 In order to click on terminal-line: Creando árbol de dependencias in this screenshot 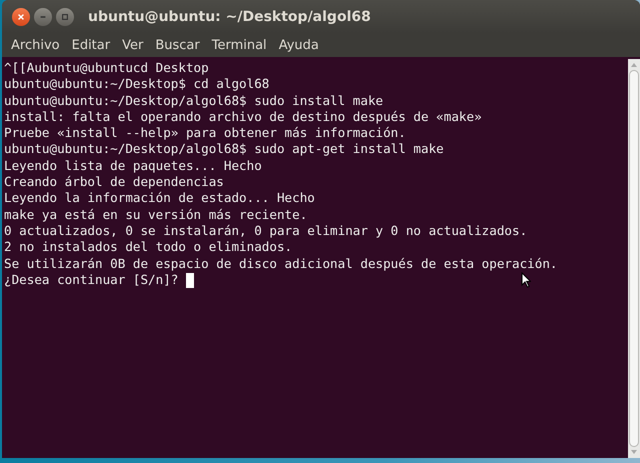, I will do `click(114, 182)`.